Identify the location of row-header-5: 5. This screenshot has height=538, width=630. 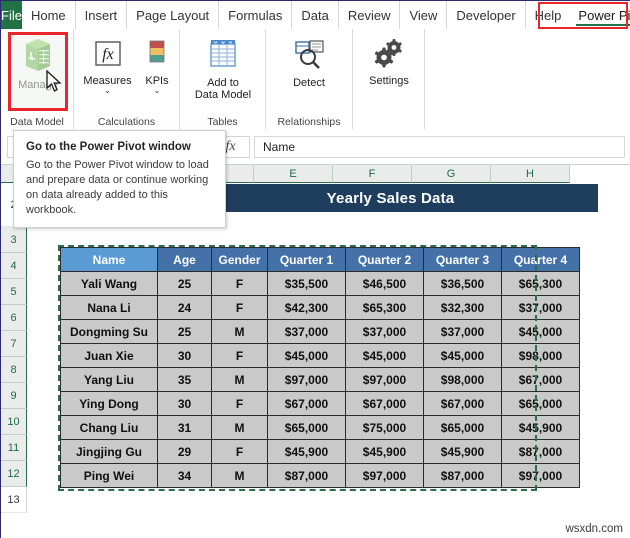
(14, 292).